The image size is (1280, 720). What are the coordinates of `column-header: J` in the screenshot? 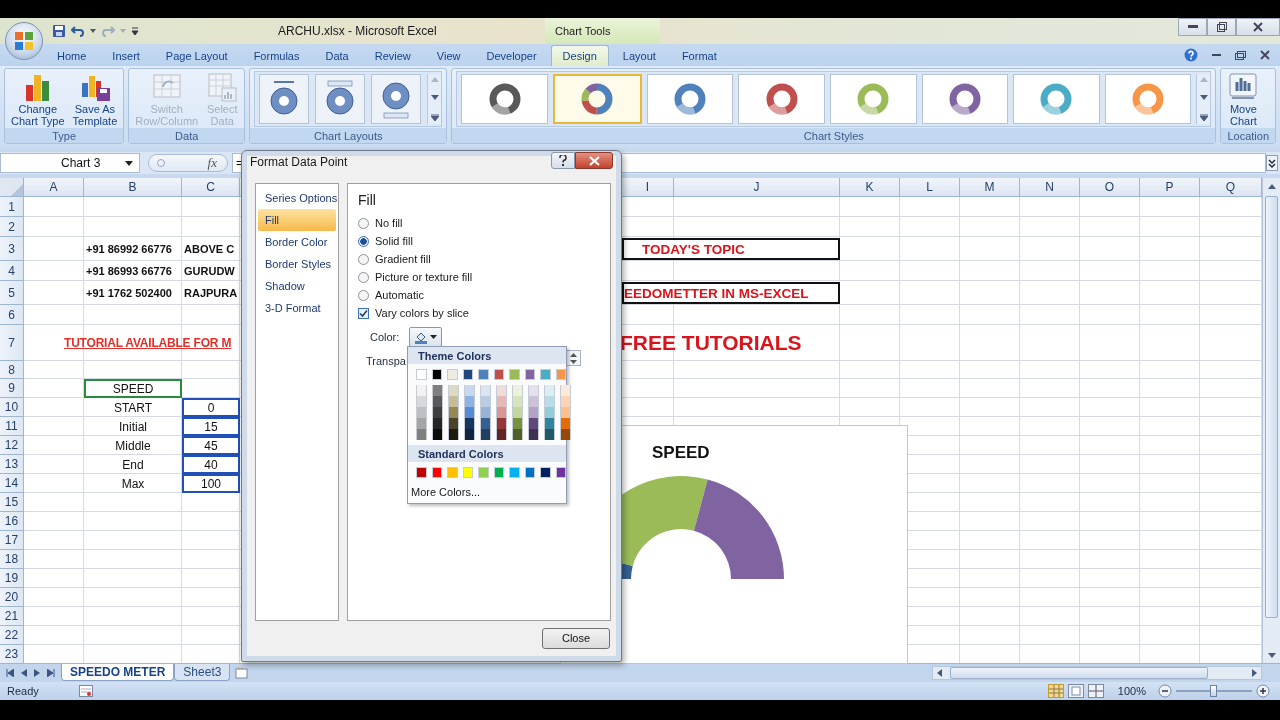 It's located at (757, 187).